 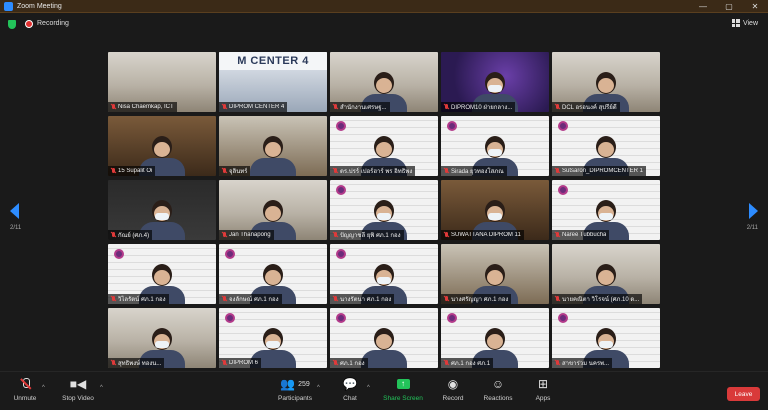 What do you see at coordinates (384, 210) in the screenshot?
I see `participant-tile: ปัญญาชลี ยุพิ ศภ.1 กอง` at bounding box center [384, 210].